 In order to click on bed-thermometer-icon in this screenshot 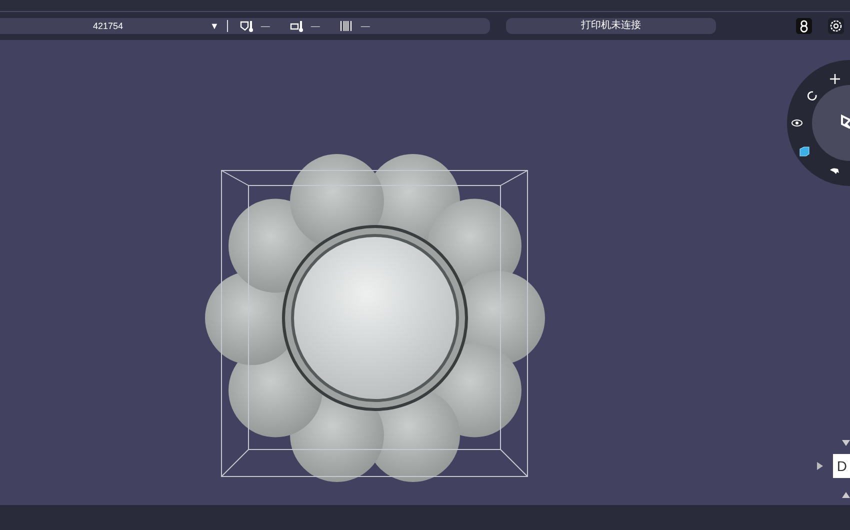, I will do `click(296, 26)`.